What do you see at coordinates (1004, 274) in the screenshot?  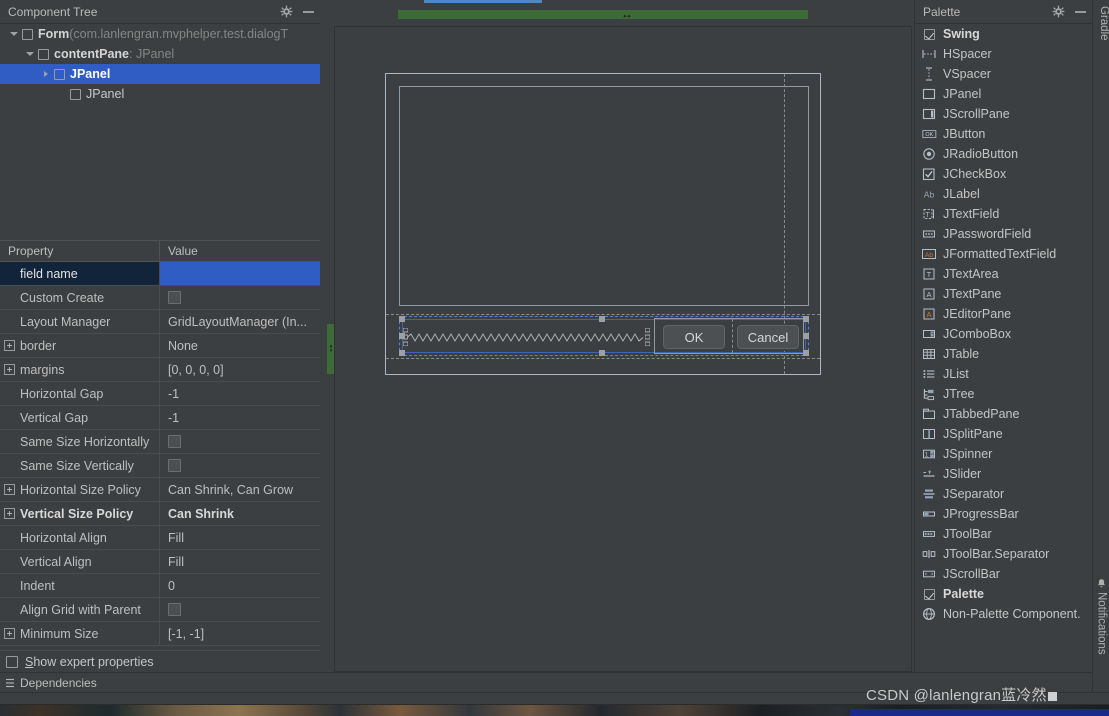 I see `palette-item-jtextarea: T JTextArea` at bounding box center [1004, 274].